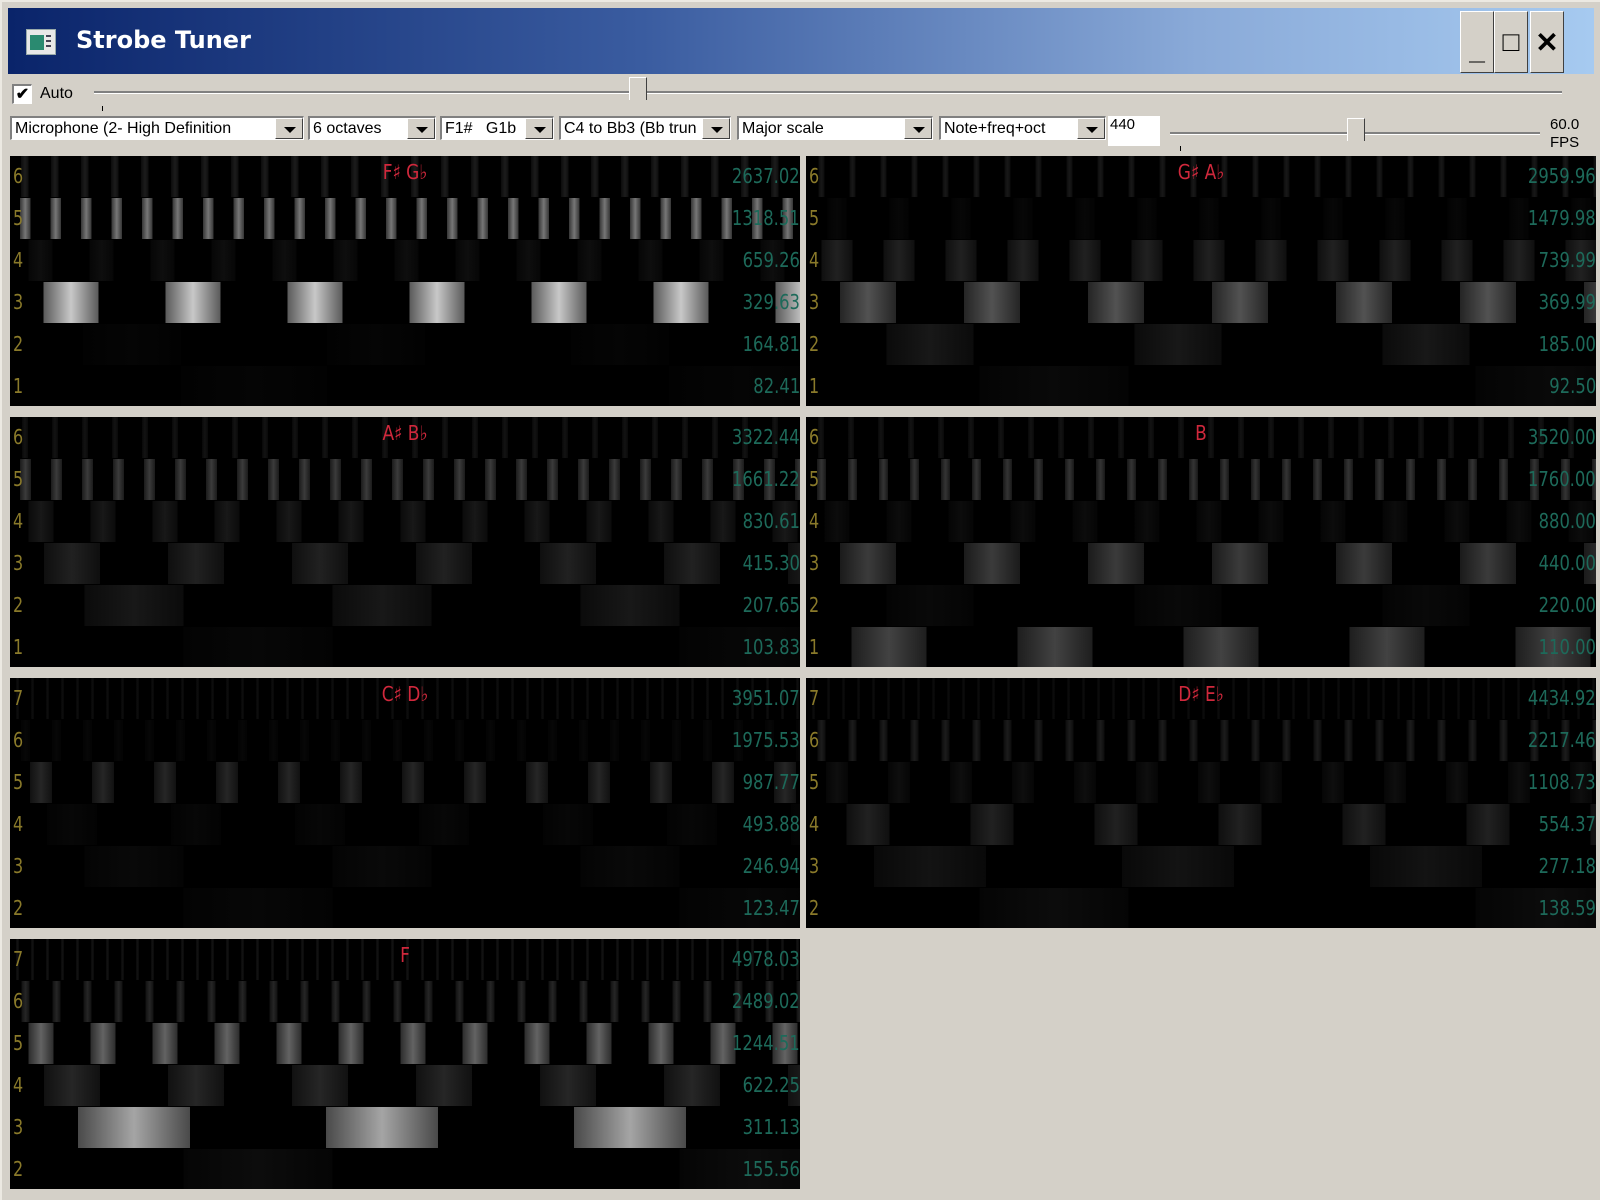 The height and width of the screenshot is (1200, 1600). Describe the element at coordinates (1562, 782) in the screenshot. I see `frequency-label: 1108.73` at that location.